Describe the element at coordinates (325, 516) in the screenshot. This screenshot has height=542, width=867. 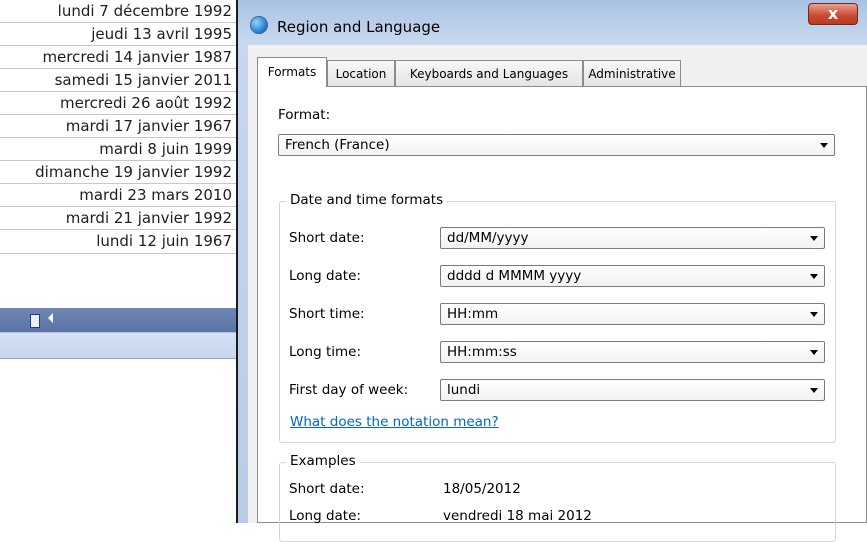
I see `example-long-date-label: Long date:` at that location.